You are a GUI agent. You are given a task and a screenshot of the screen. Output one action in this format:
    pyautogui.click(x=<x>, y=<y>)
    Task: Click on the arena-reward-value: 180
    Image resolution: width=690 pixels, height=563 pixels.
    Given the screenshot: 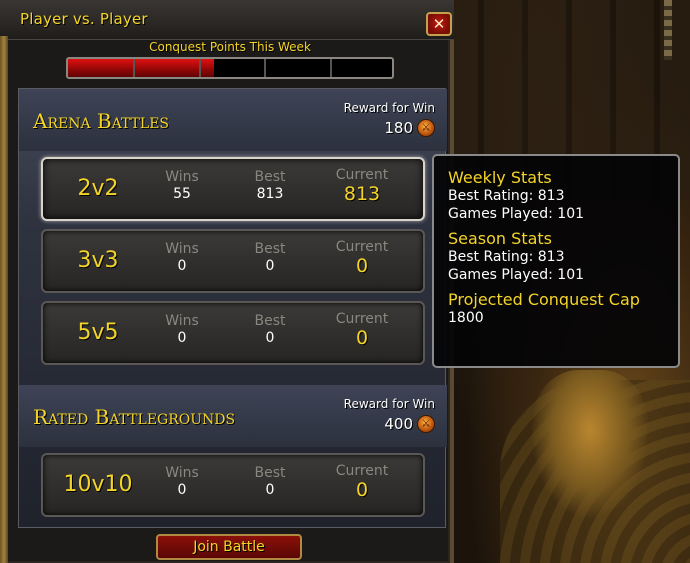 What is the action you would take?
    pyautogui.click(x=398, y=128)
    